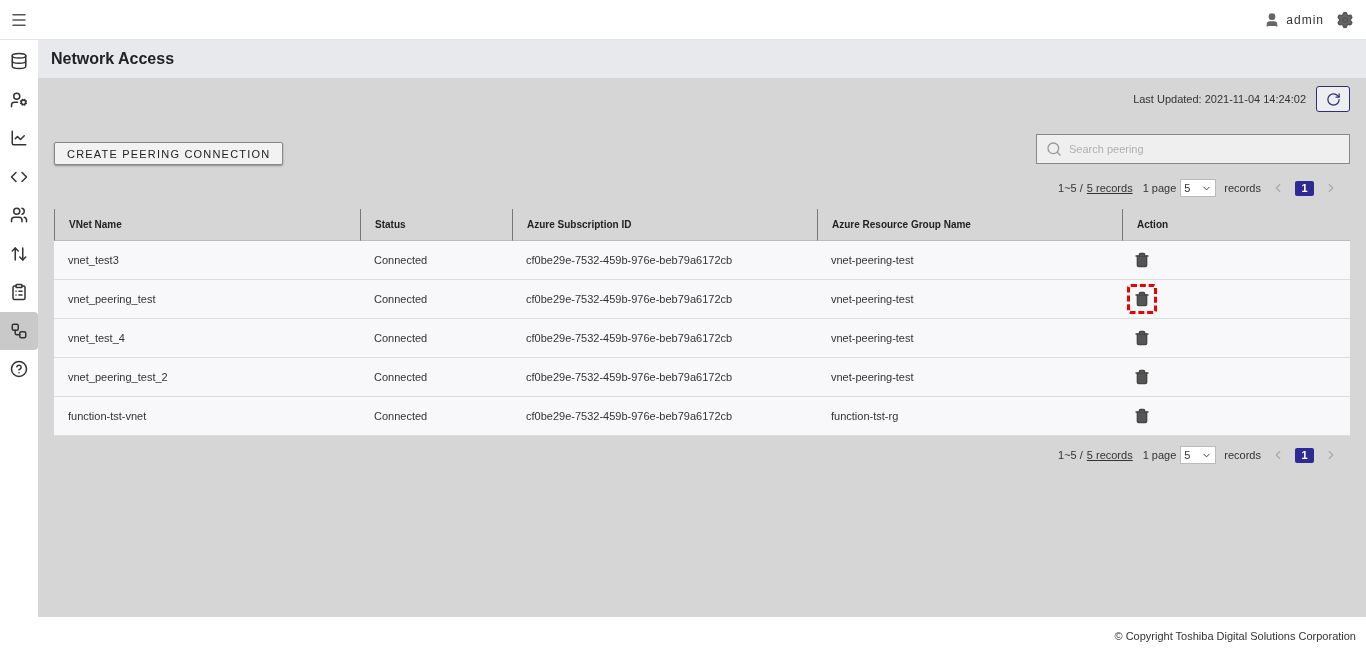 The height and width of the screenshot is (654, 1366). What do you see at coordinates (19, 215) in the screenshot?
I see `users-icon` at bounding box center [19, 215].